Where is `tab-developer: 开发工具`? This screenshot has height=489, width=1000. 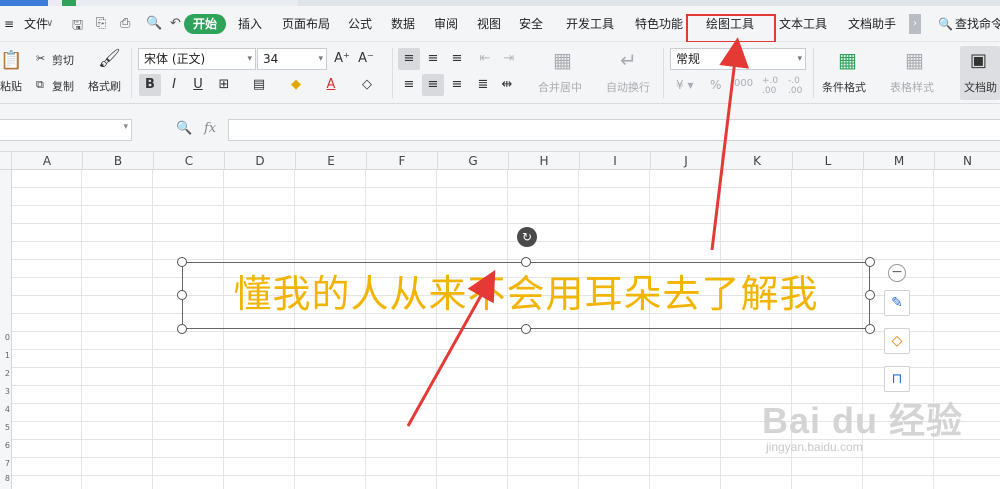
tab-developer: 开发工具 is located at coordinates (590, 24).